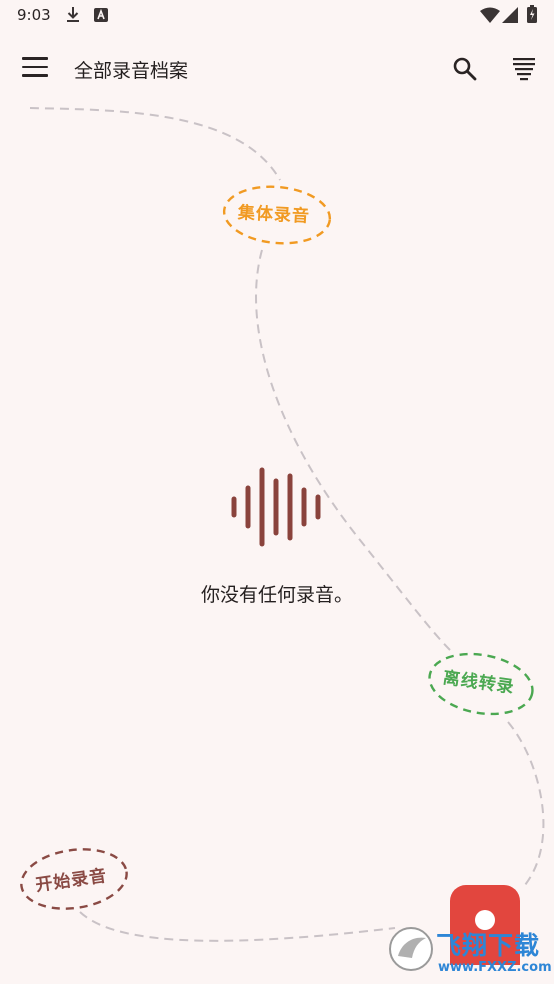 This screenshot has width=554, height=984. I want to click on watermark: 飞翔下载 www.FXXZ.com, so click(470, 953).